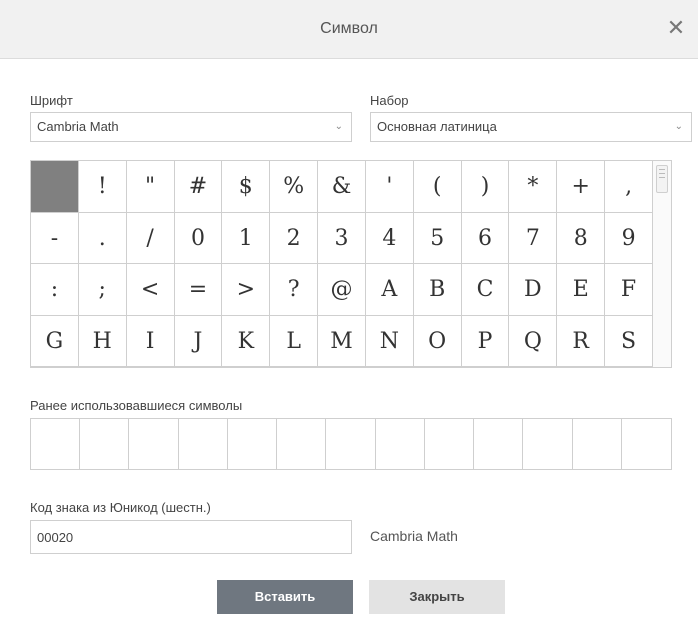 Image resolution: width=698 pixels, height=622 pixels. Describe the element at coordinates (191, 127) in the screenshot. I see `font-select: Cambria Math ⌄` at that location.